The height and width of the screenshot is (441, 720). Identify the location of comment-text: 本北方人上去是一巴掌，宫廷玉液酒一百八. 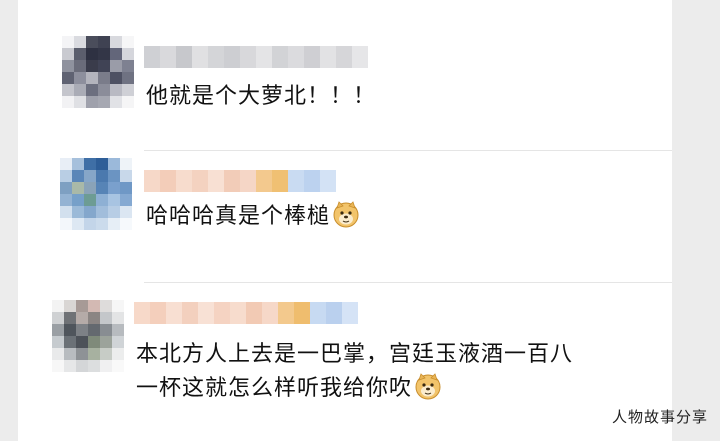
(355, 354).